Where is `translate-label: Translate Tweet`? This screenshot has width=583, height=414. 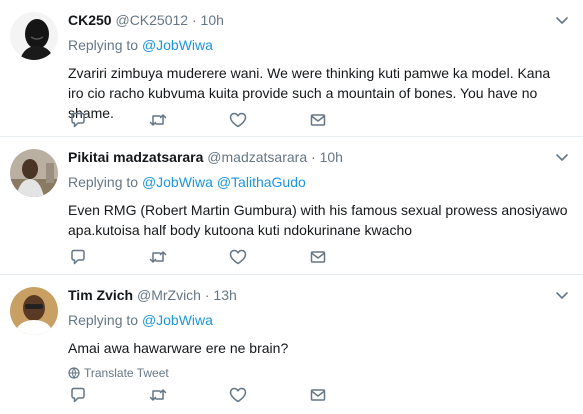 translate-label: Translate Tweet is located at coordinates (126, 373).